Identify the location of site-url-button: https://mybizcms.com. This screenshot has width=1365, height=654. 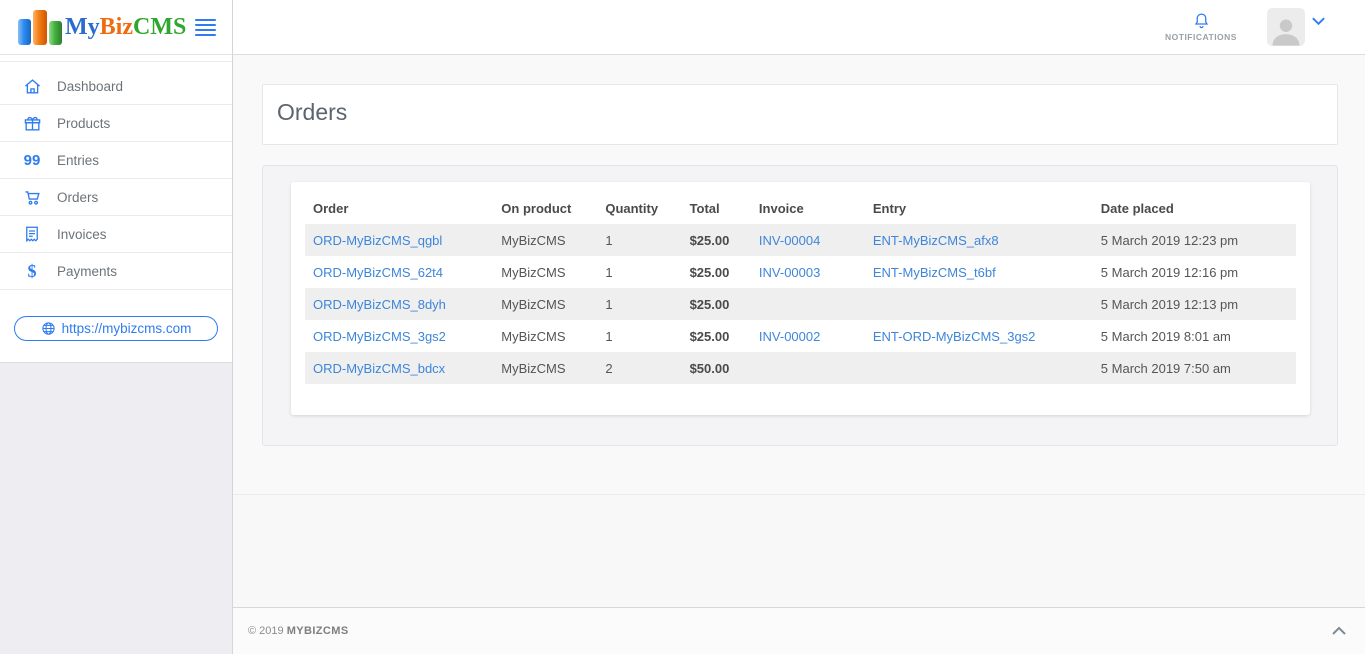
(116, 328).